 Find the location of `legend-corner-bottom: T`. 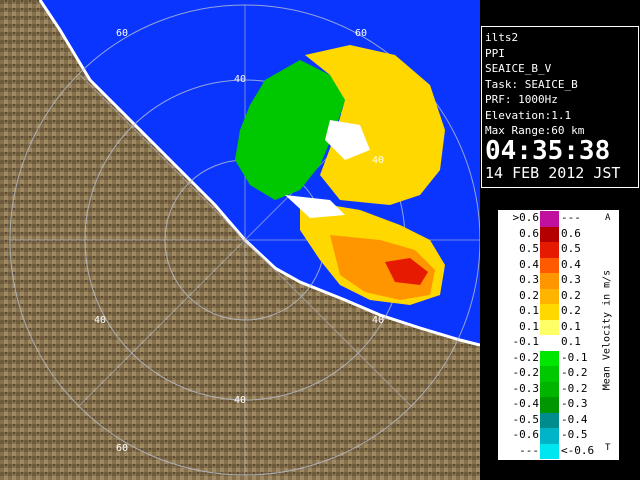

legend-corner-bottom: T is located at coordinates (608, 448).